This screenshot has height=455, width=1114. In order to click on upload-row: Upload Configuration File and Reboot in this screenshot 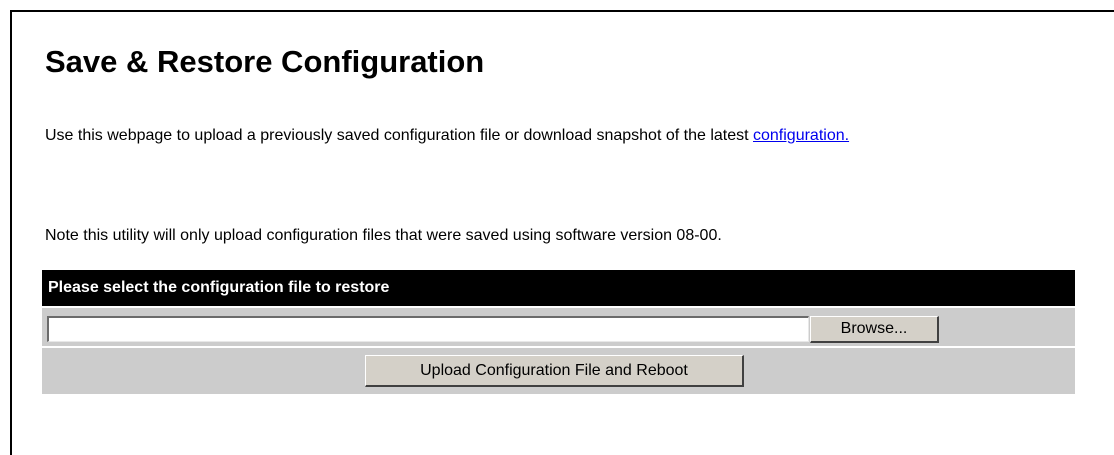, I will do `click(558, 371)`.